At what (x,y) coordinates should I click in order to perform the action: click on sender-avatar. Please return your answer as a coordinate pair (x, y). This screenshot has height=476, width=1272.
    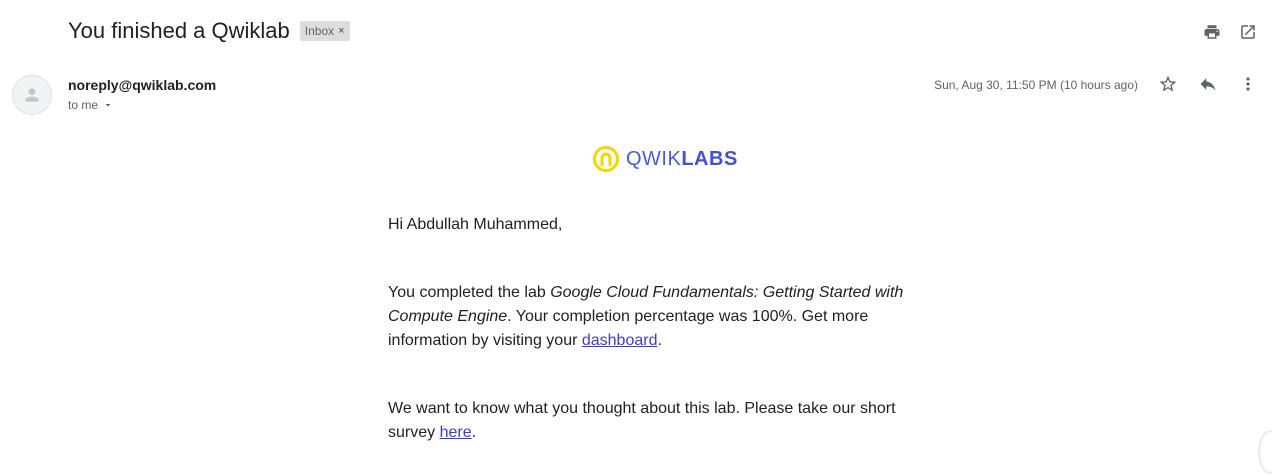
    Looking at the image, I should click on (32, 95).